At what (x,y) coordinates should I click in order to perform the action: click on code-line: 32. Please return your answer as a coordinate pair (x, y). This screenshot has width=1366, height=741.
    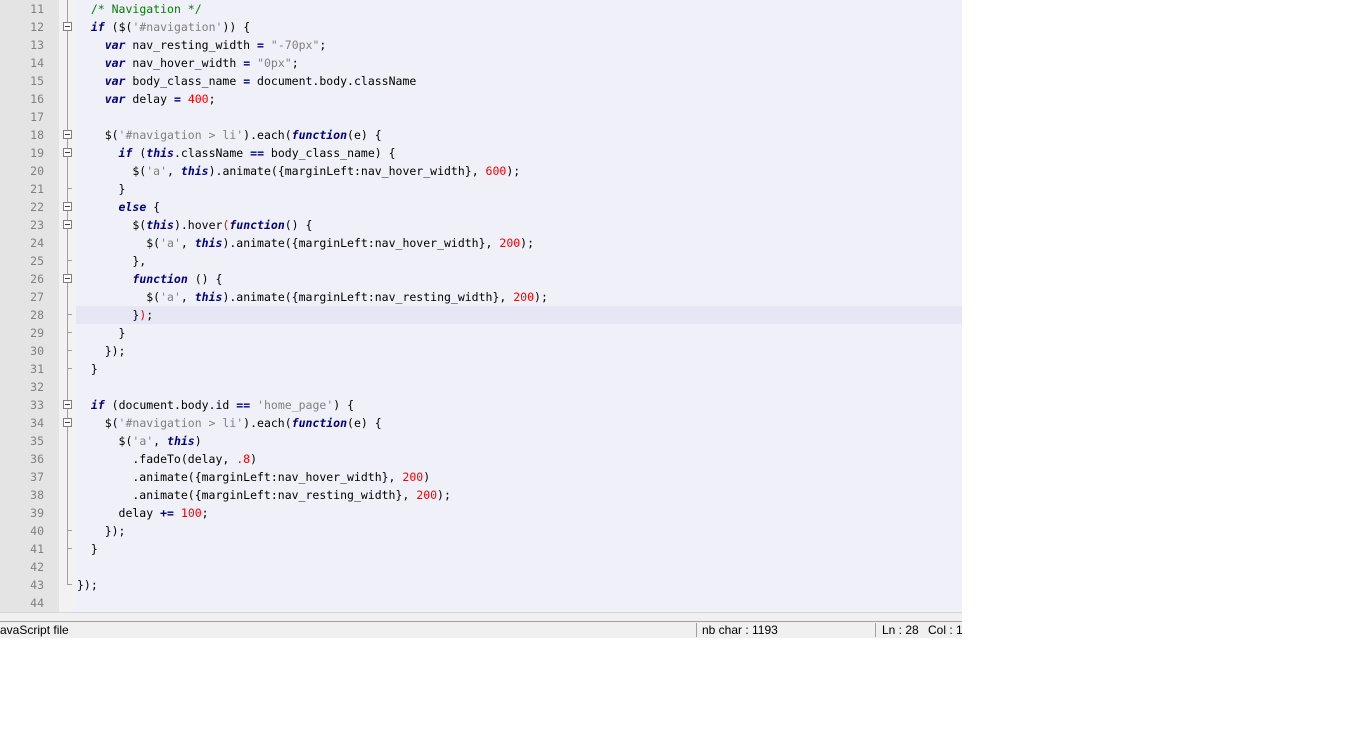
    Looking at the image, I should click on (481, 387).